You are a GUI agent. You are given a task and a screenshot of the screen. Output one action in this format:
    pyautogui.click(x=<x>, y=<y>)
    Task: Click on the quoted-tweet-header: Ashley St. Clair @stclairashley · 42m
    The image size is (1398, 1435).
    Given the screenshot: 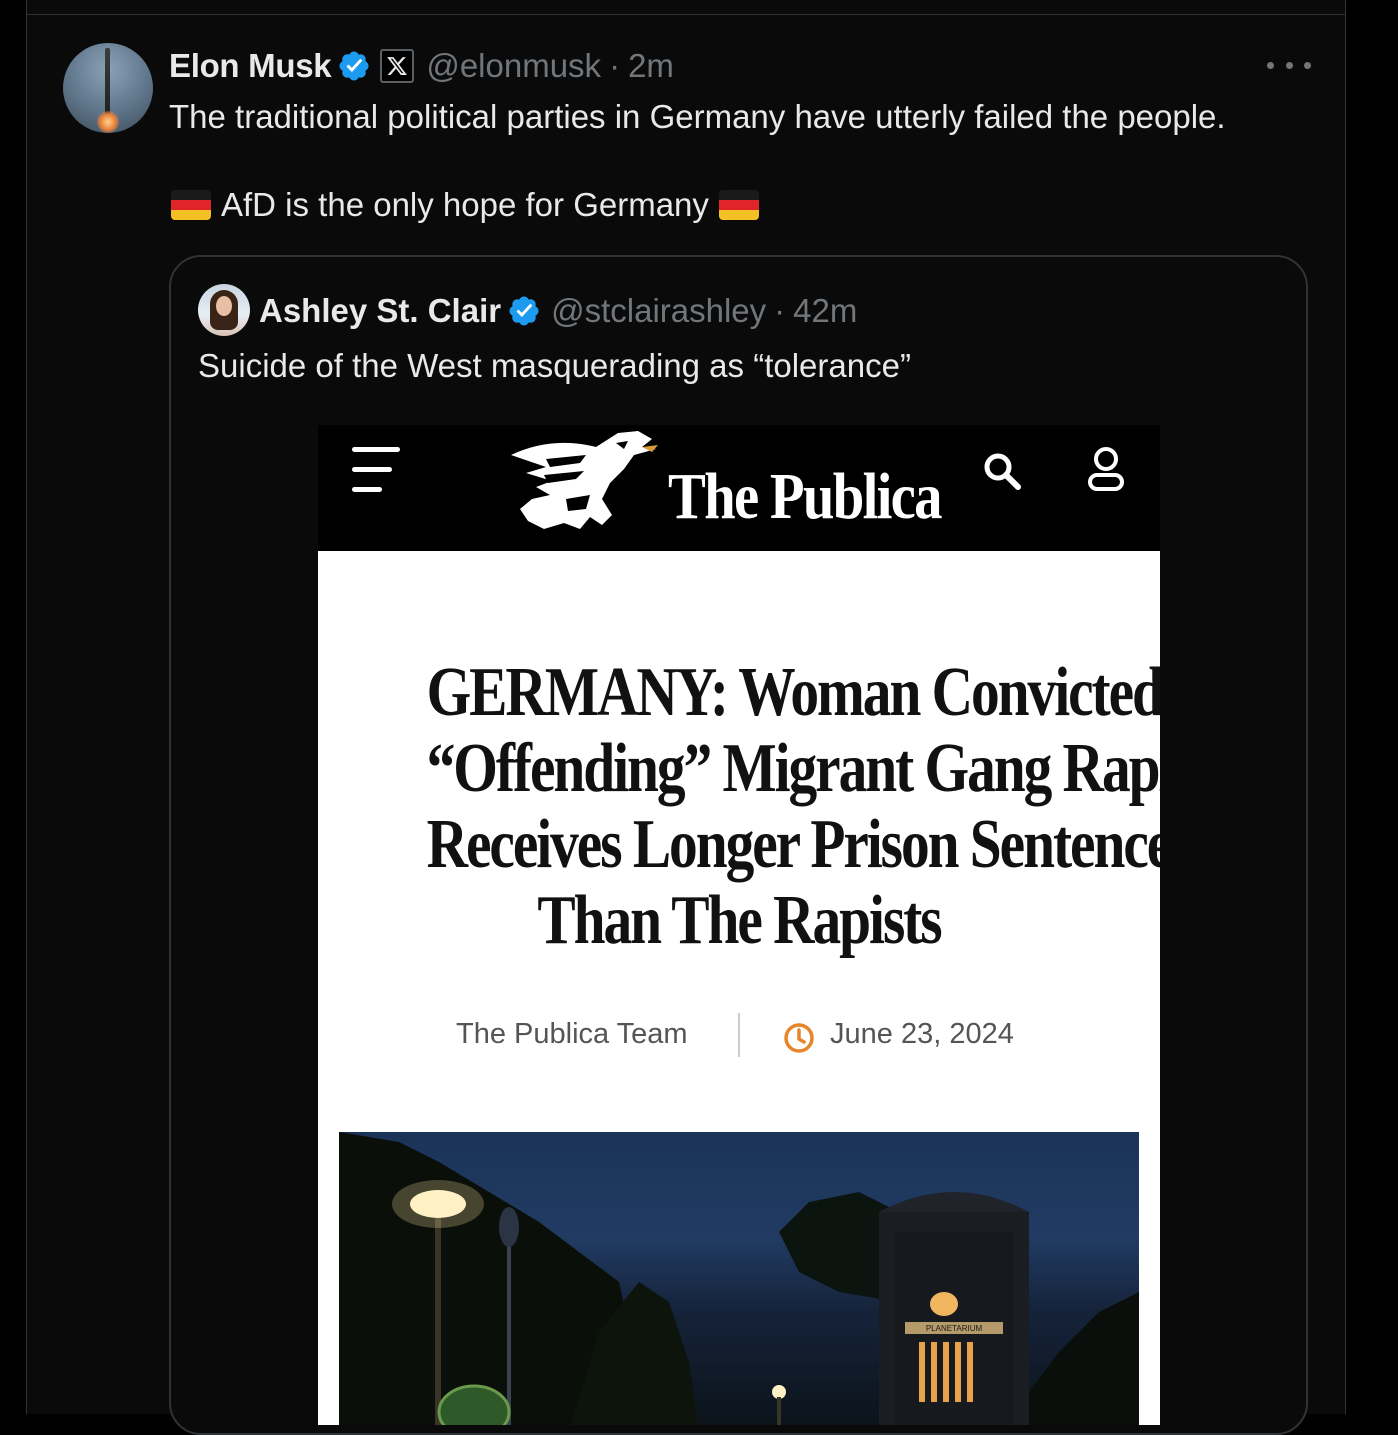 What is the action you would take?
    pyautogui.click(x=558, y=311)
    